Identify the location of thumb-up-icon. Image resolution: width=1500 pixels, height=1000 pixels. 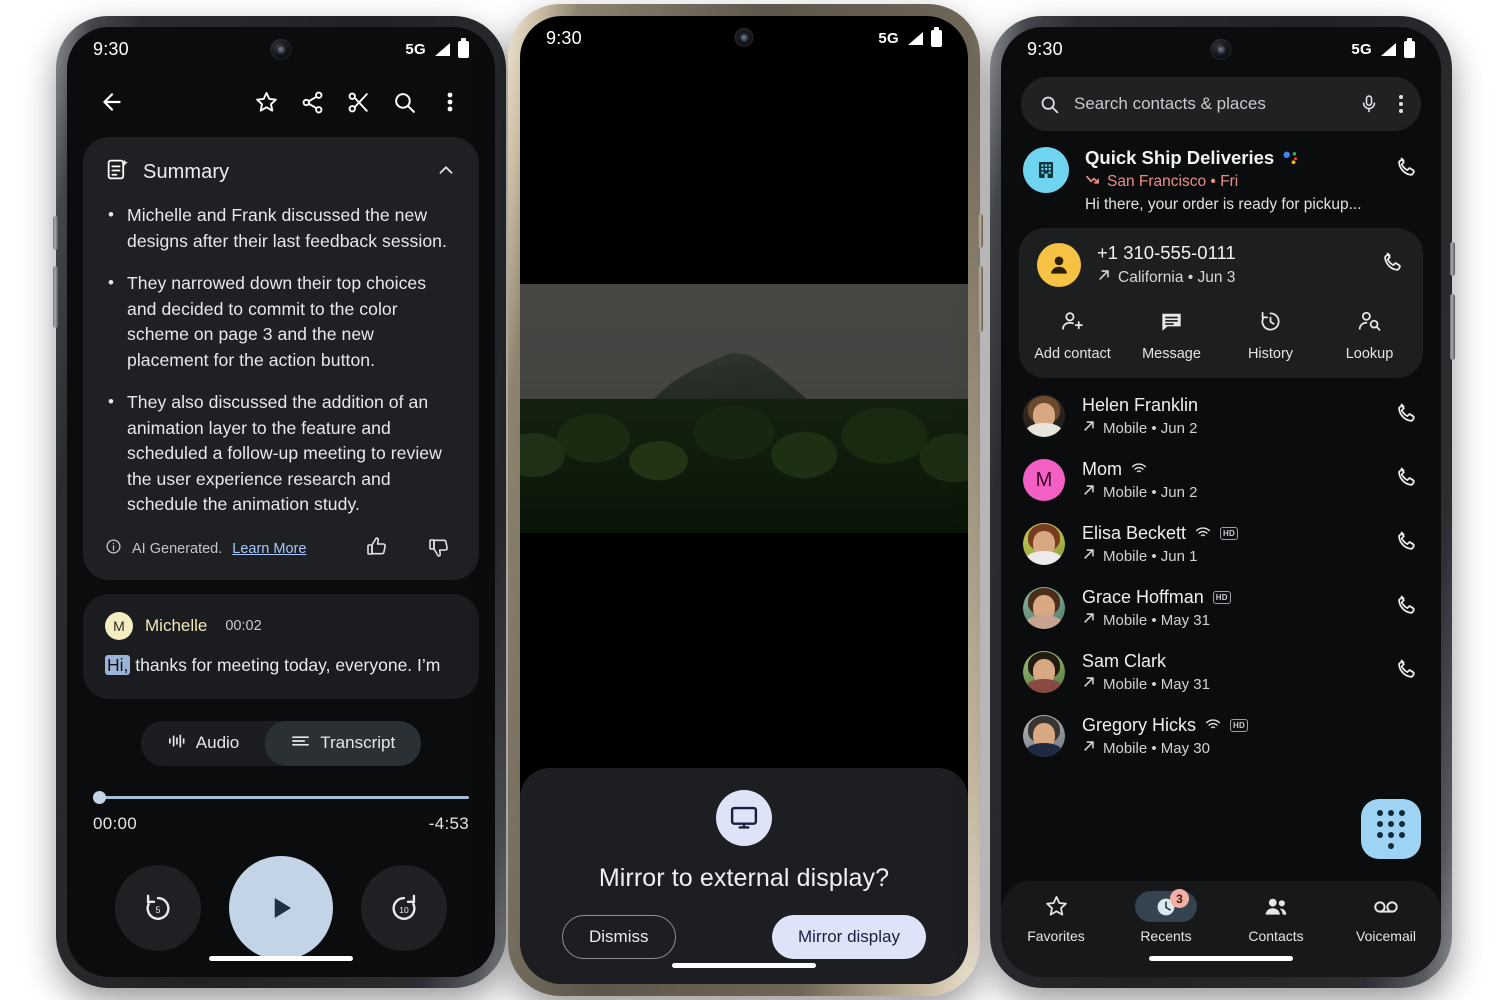
(377, 549).